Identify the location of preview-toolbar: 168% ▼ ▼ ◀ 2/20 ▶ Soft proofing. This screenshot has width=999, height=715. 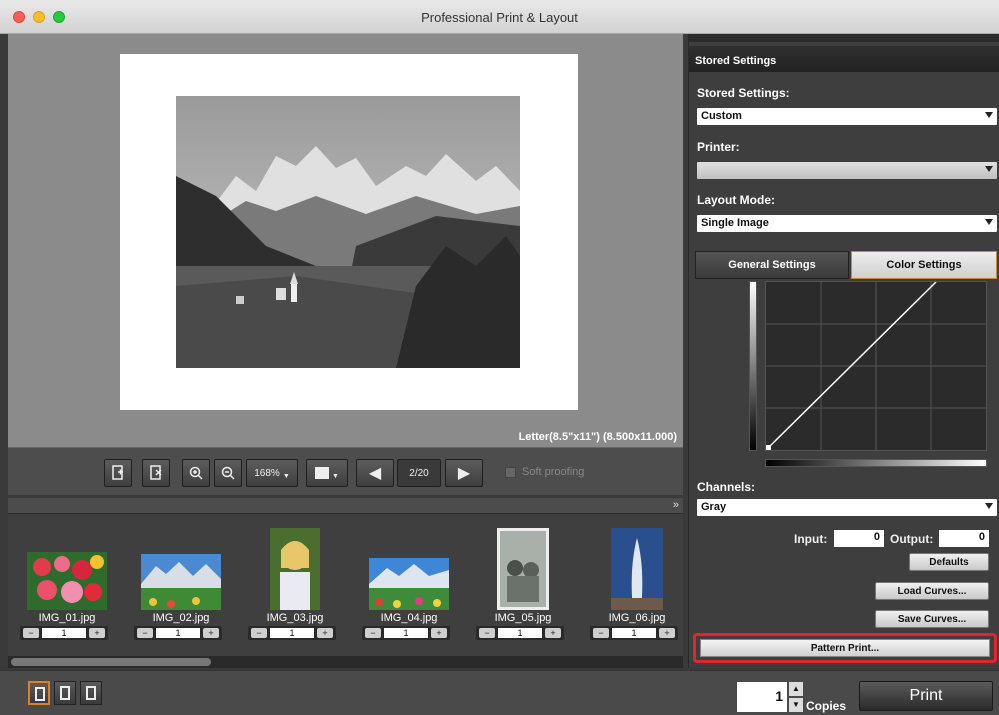
(345, 471).